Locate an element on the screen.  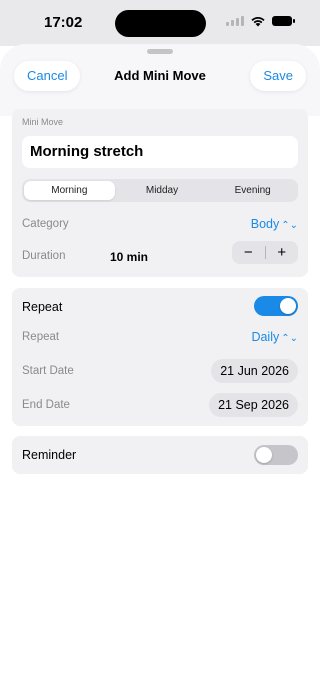
repeat-frequency-label: Repeat is located at coordinates (41, 337).